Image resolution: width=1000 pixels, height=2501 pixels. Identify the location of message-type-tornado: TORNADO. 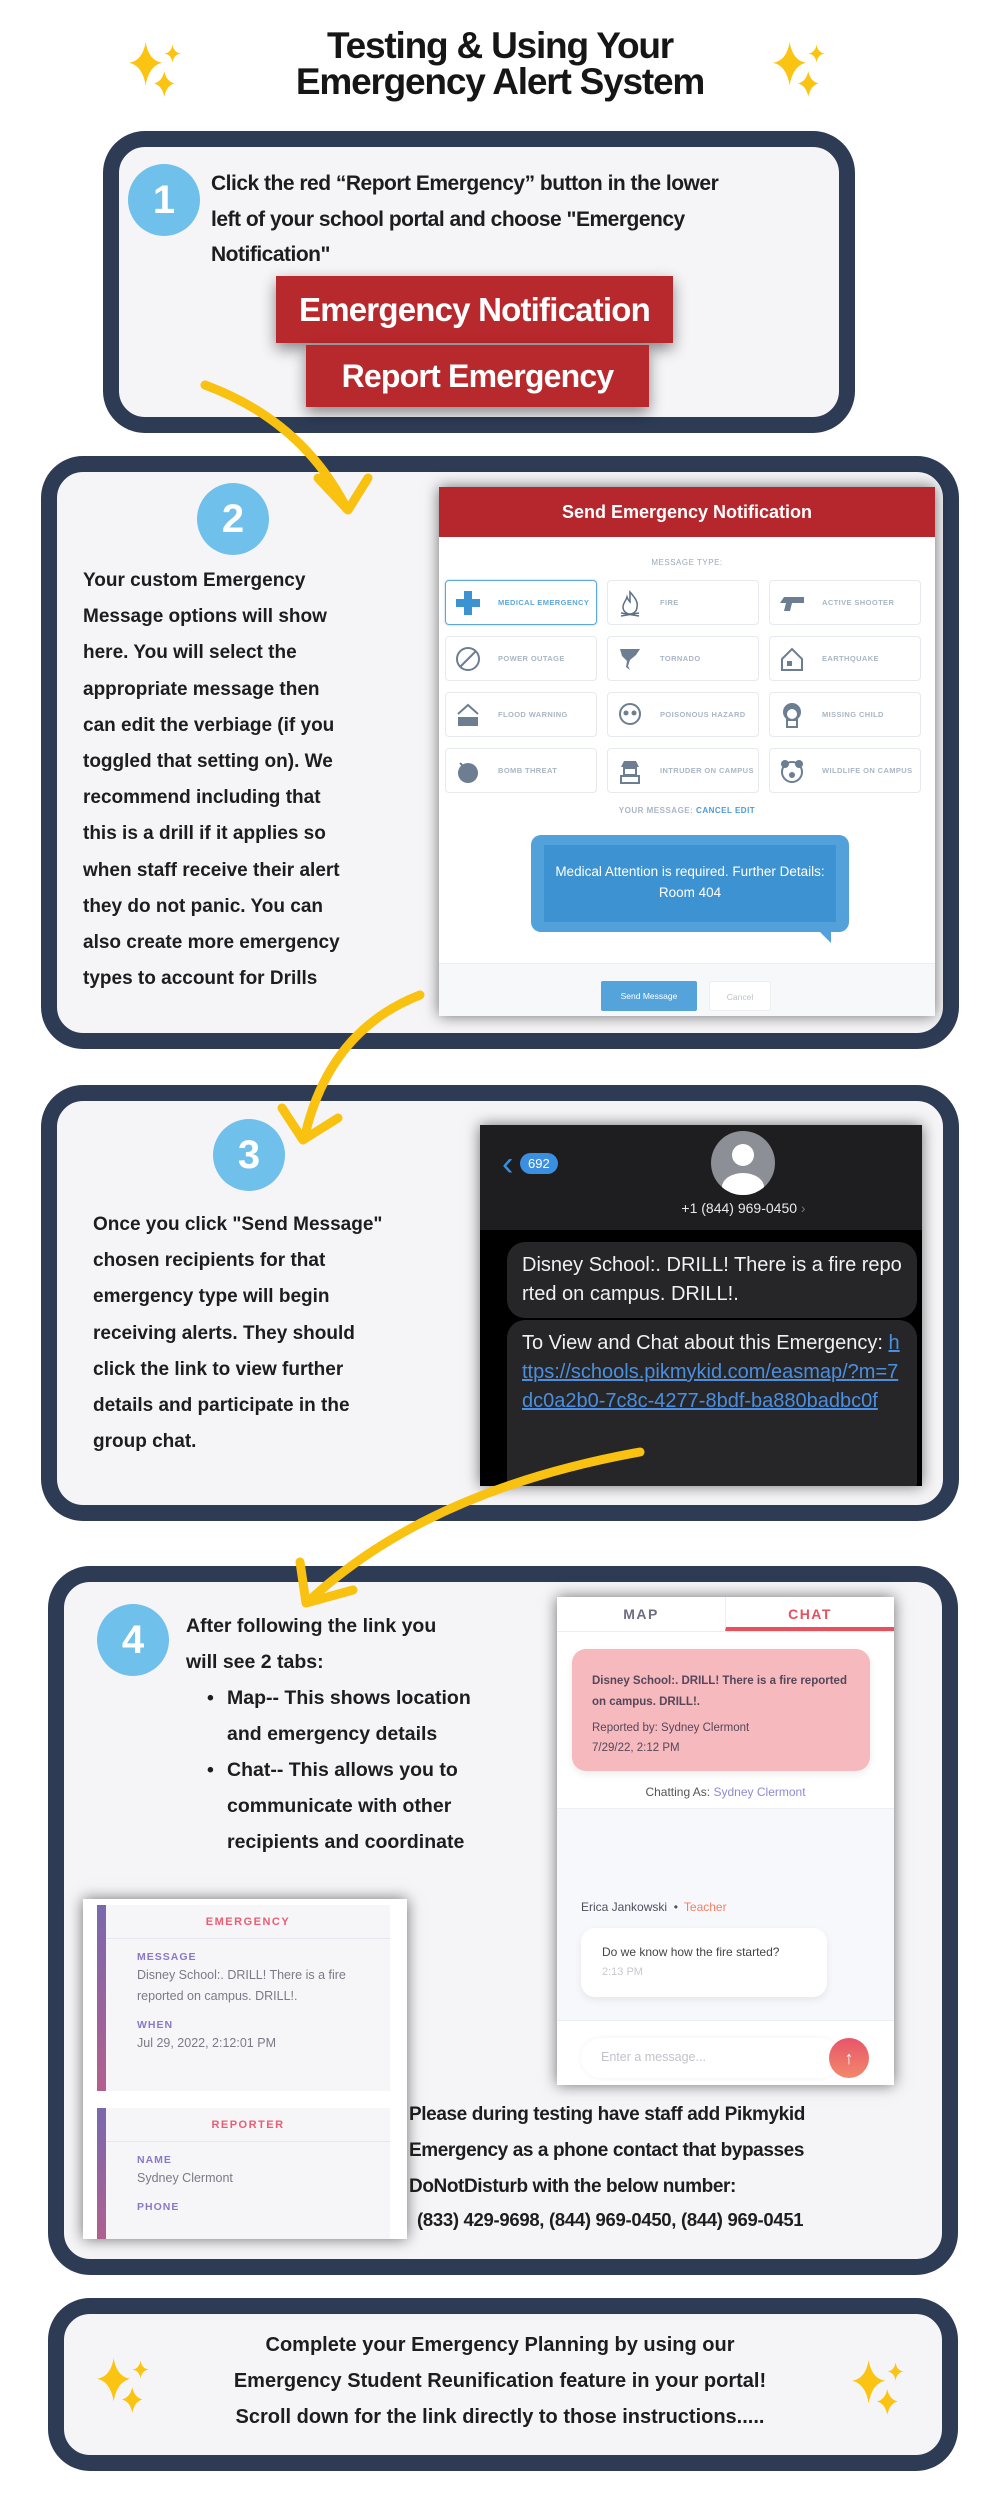
(683, 658).